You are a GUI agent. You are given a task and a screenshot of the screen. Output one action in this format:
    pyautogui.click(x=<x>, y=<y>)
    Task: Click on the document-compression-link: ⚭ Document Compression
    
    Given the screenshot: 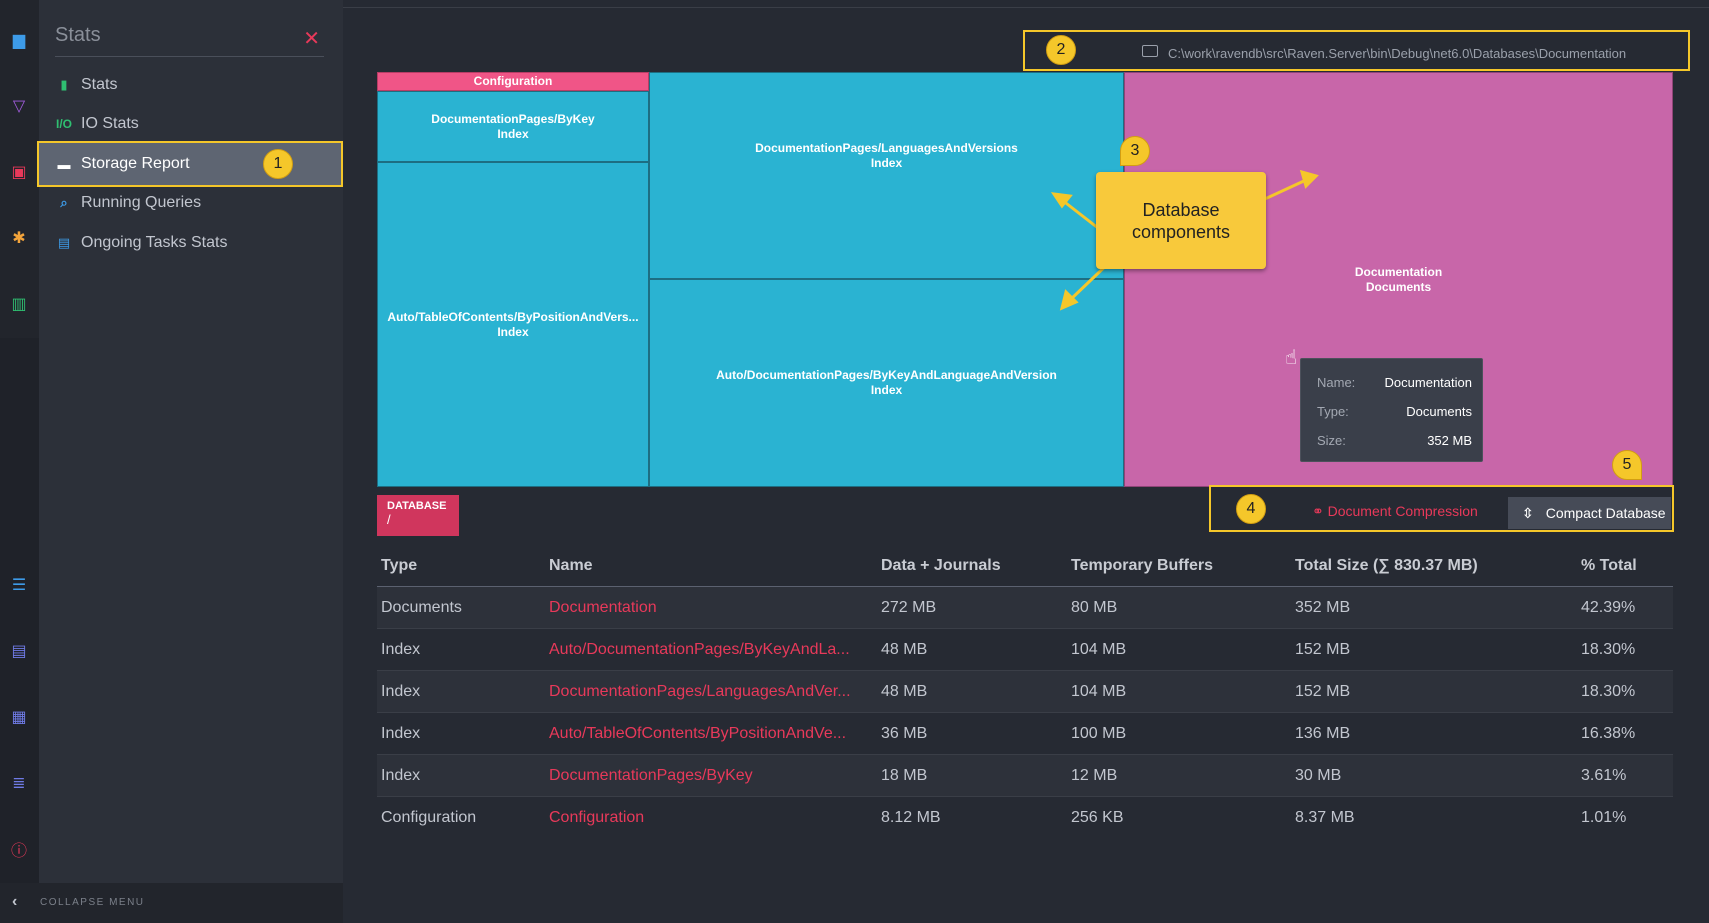 What is the action you would take?
    pyautogui.click(x=1395, y=511)
    